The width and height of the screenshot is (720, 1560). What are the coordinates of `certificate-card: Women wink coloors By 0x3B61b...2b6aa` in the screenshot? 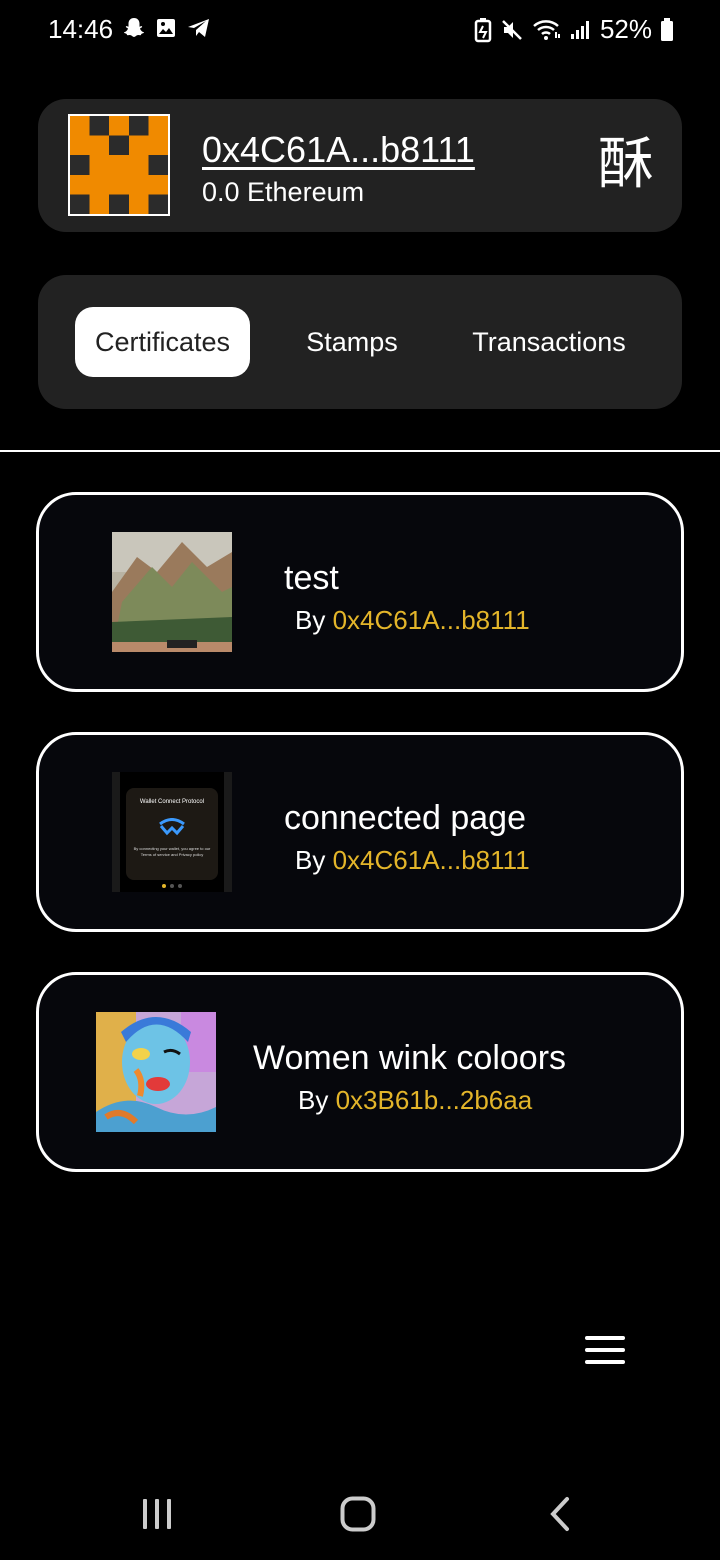 It's located at (360, 1072).